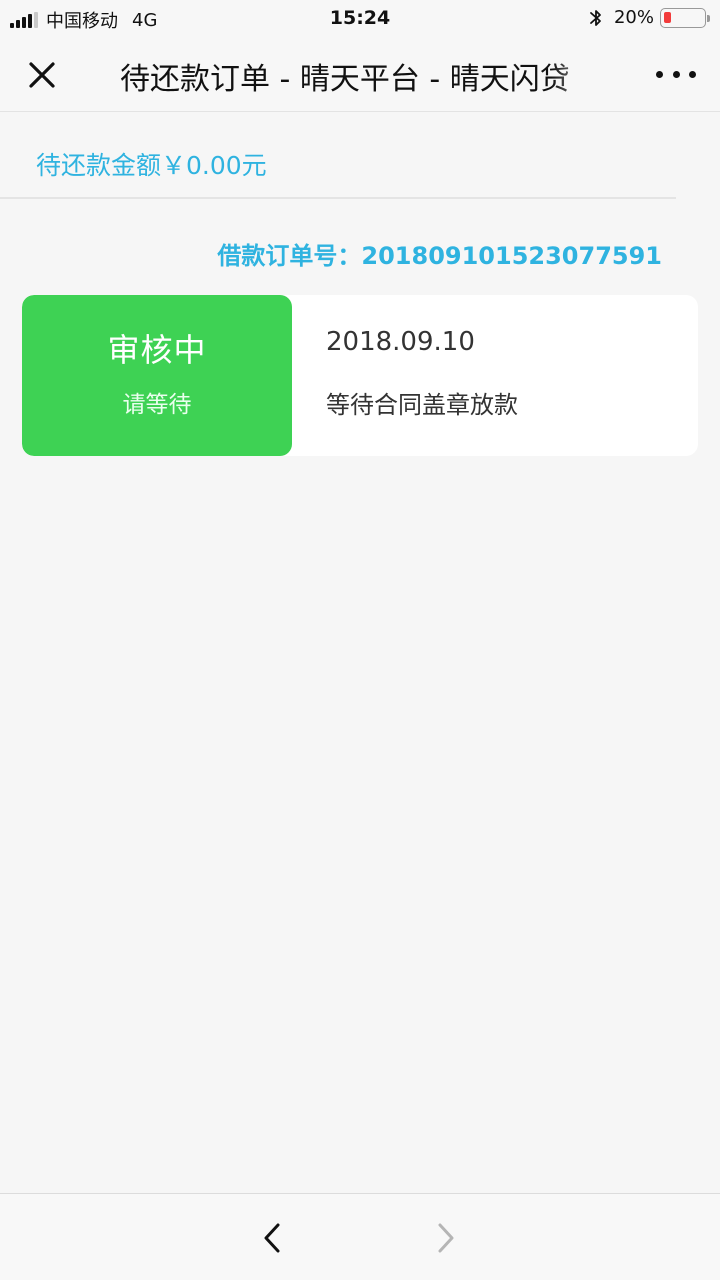  Describe the element at coordinates (400, 342) in the screenshot. I see `order-date: 2018.09.10` at that location.